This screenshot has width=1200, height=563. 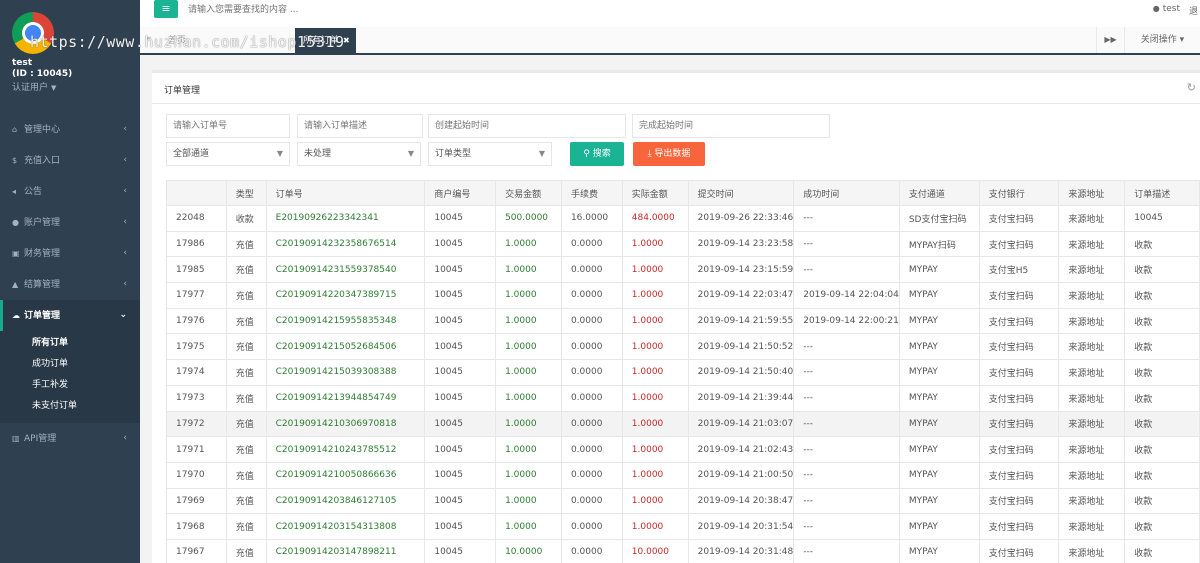 I want to click on table-cell-type: 收款, so click(x=246, y=218).